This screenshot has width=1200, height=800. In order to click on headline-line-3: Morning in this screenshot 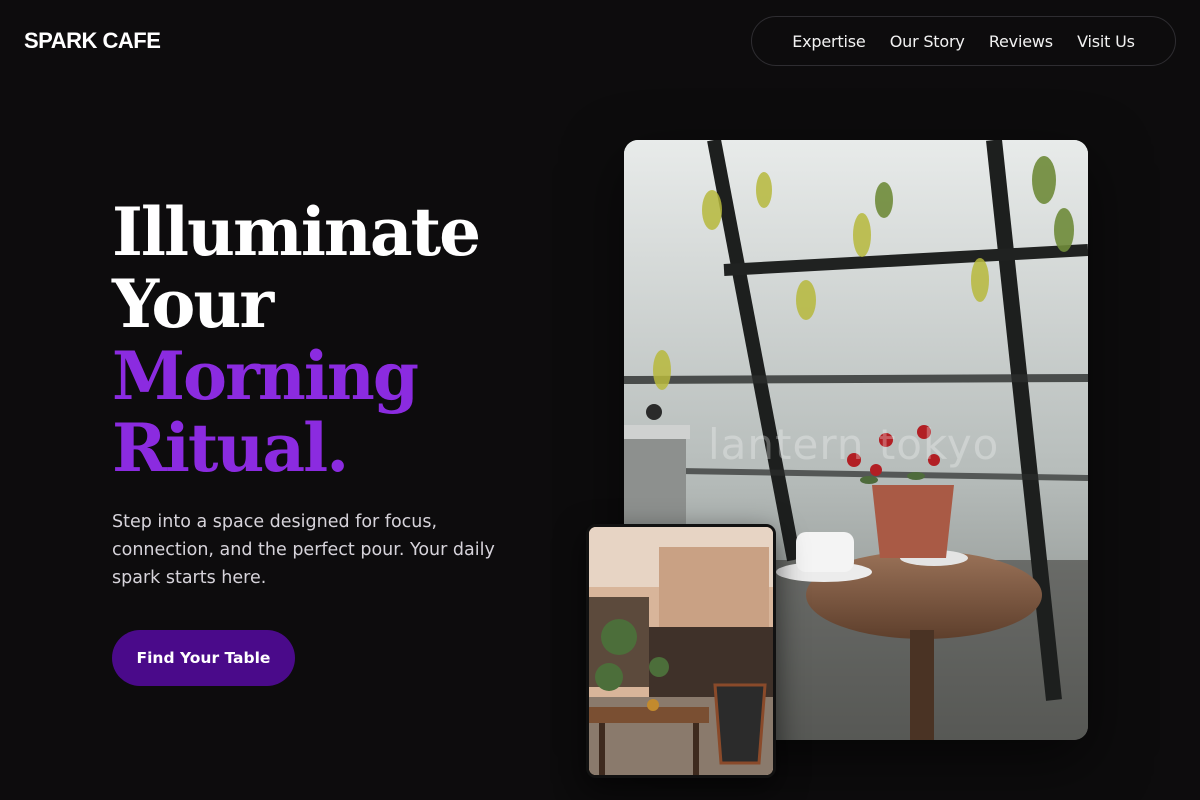, I will do `click(265, 376)`.